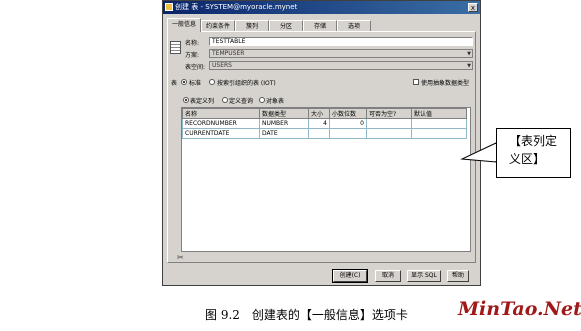 Image resolution: width=581 pixels, height=331 pixels. I want to click on callout-box: 【表列定 义区】, so click(533, 153).